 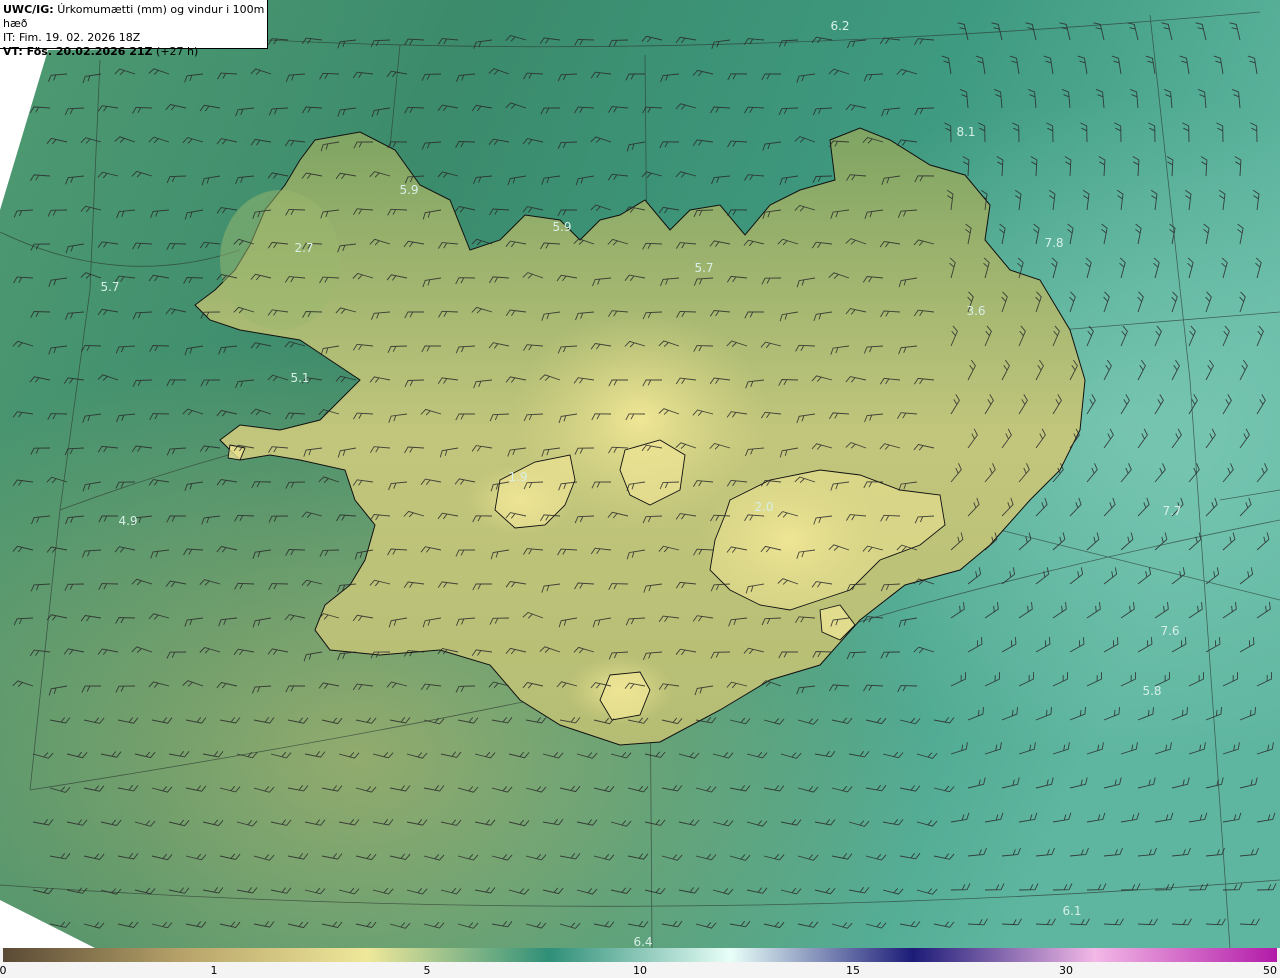 I want to click on colorbar-tick-label: 1, so click(x=214, y=970).